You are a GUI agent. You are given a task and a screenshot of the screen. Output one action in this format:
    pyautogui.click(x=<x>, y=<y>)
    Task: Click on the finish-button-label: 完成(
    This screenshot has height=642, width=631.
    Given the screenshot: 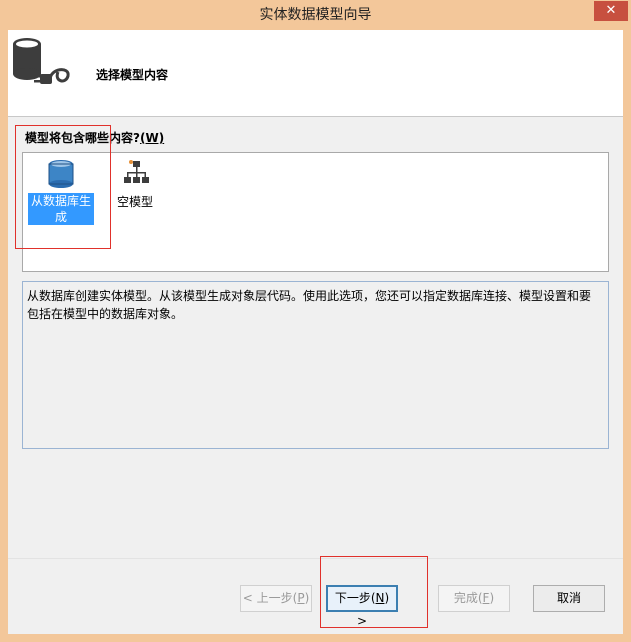 What is the action you would take?
    pyautogui.click(x=468, y=598)
    